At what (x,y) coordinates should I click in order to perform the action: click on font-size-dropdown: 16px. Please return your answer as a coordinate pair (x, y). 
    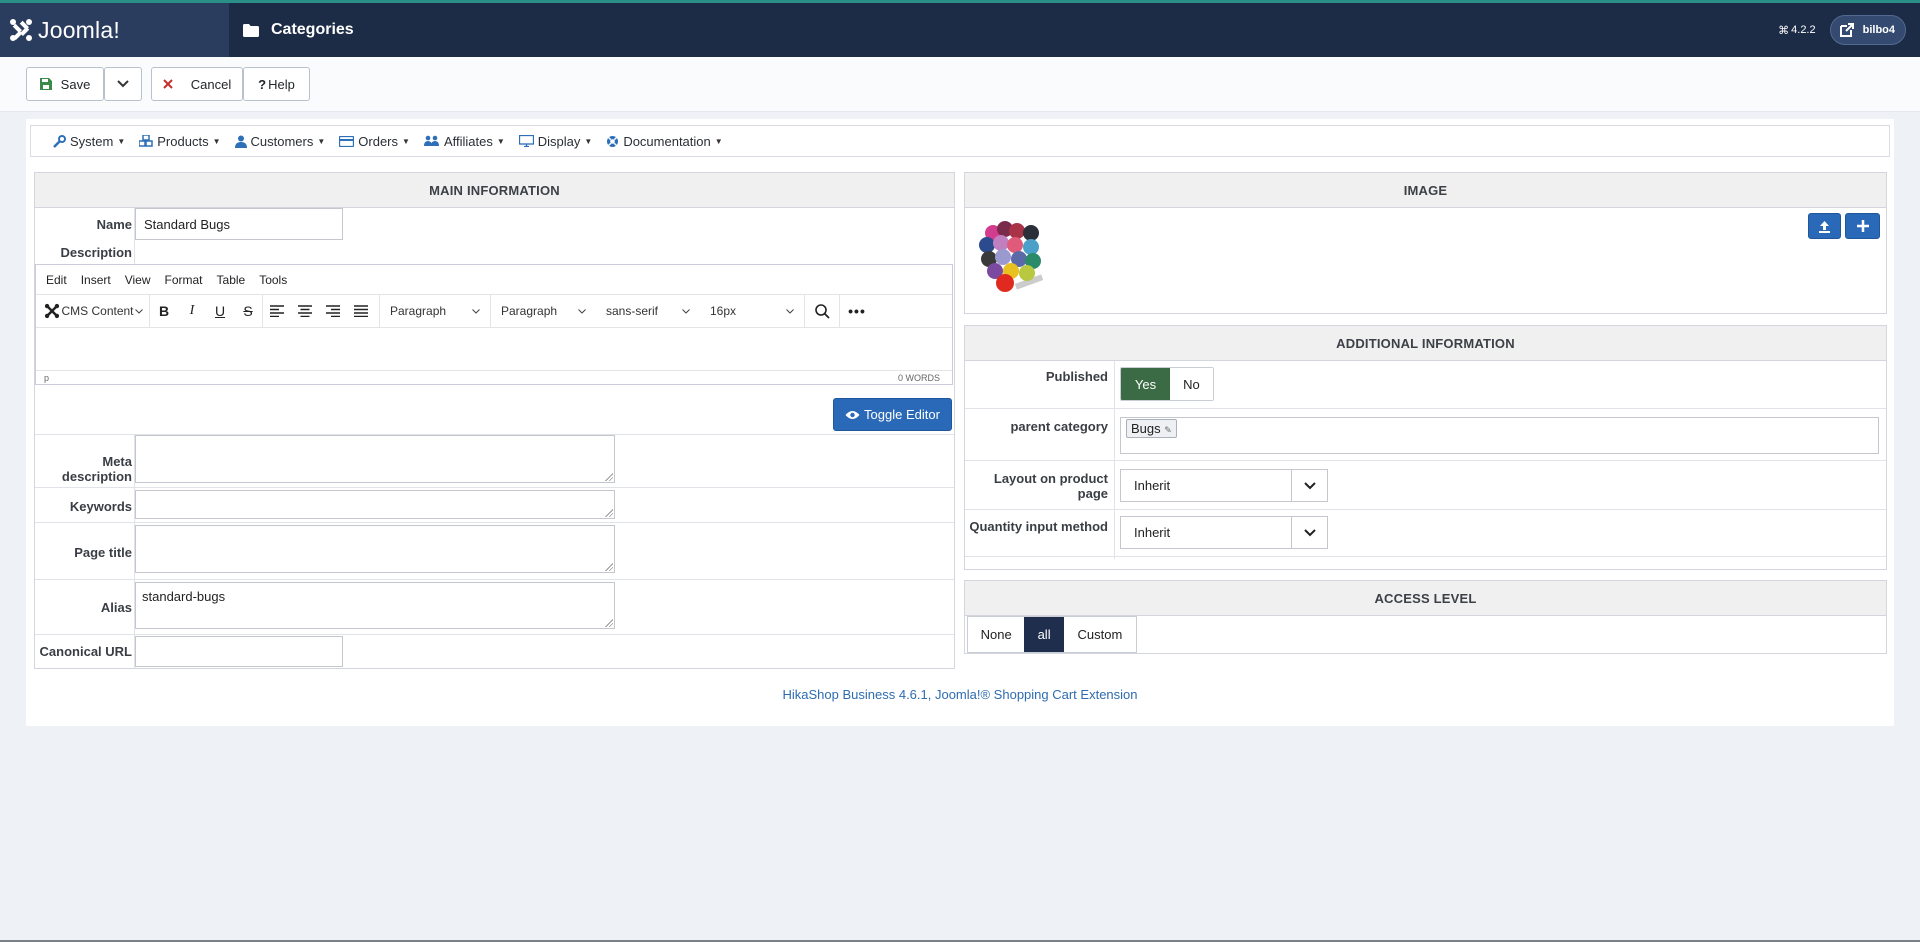
    Looking at the image, I should click on (752, 311).